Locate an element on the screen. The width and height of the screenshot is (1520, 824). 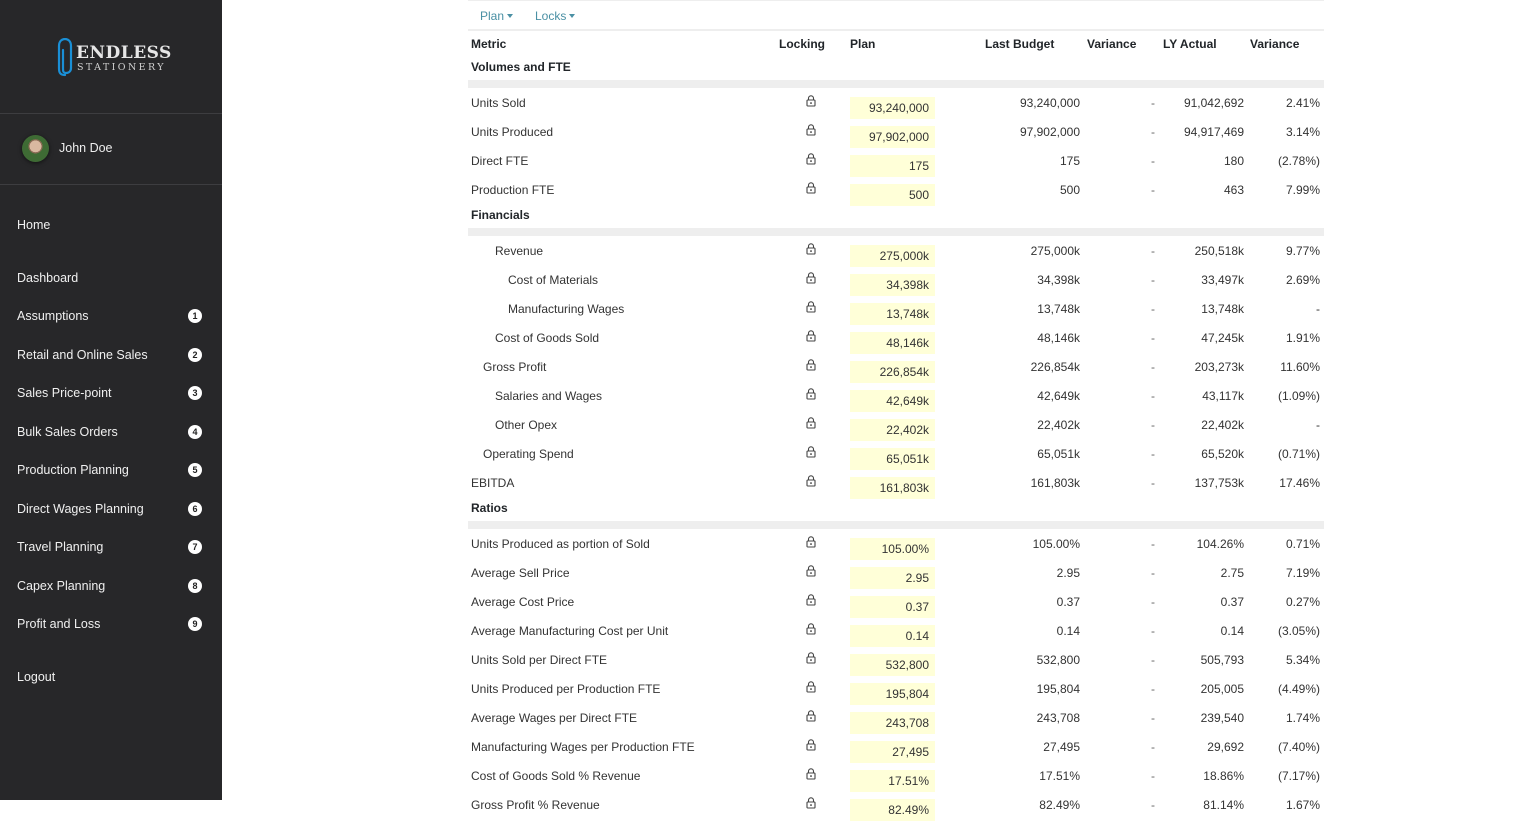
plan-input: 65,051k is located at coordinates (892, 459).